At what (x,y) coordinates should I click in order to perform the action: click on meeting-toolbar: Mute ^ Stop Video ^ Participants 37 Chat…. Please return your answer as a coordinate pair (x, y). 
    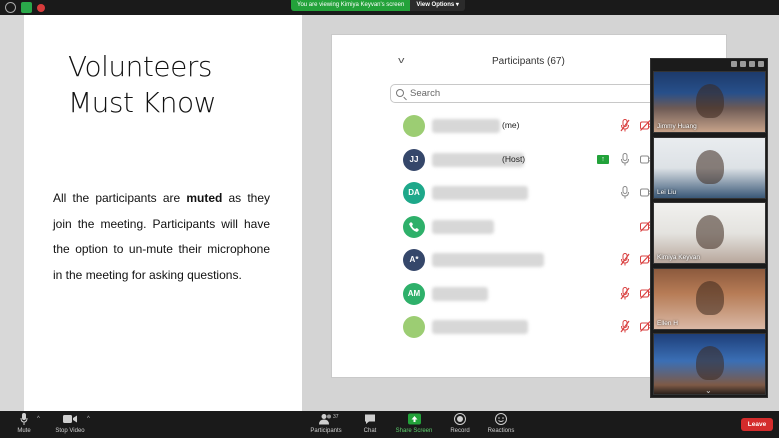
    Looking at the image, I should click on (389, 424).